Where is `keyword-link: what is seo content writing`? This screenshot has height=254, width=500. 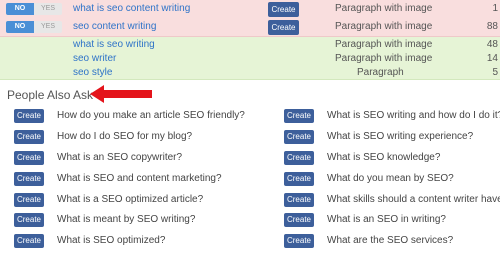
keyword-link: what is seo content writing is located at coordinates (131, 8).